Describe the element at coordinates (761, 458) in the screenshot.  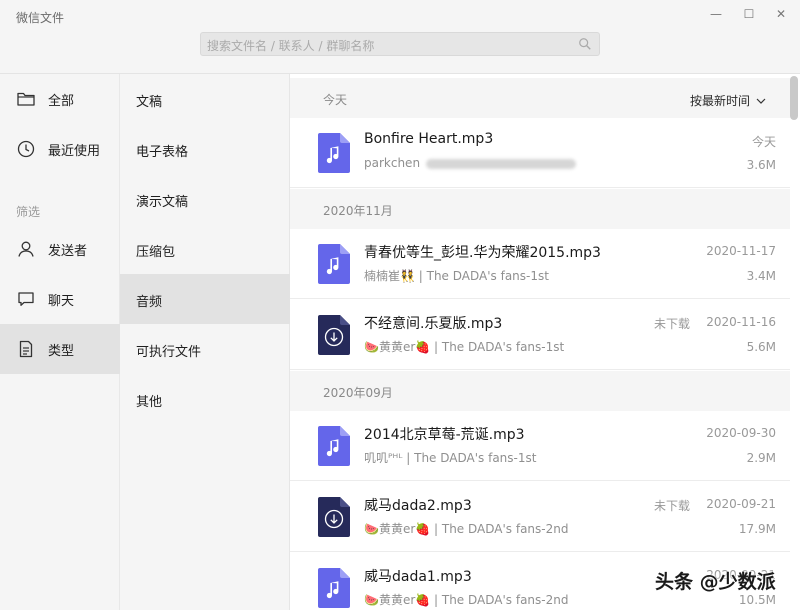
I see `file-size: 2.9M` at that location.